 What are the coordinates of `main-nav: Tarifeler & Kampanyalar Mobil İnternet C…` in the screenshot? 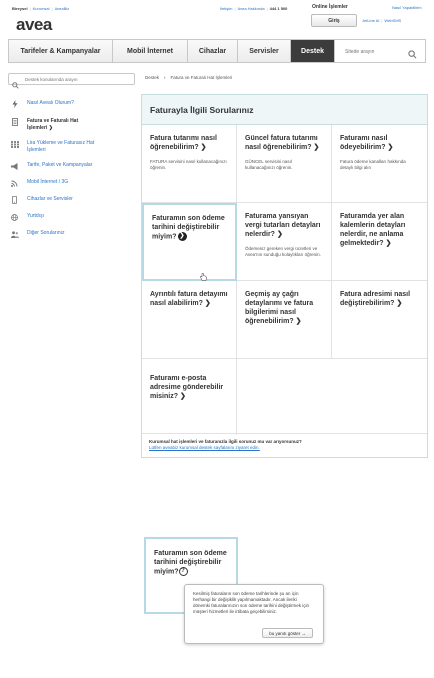 It's located at (217, 51).